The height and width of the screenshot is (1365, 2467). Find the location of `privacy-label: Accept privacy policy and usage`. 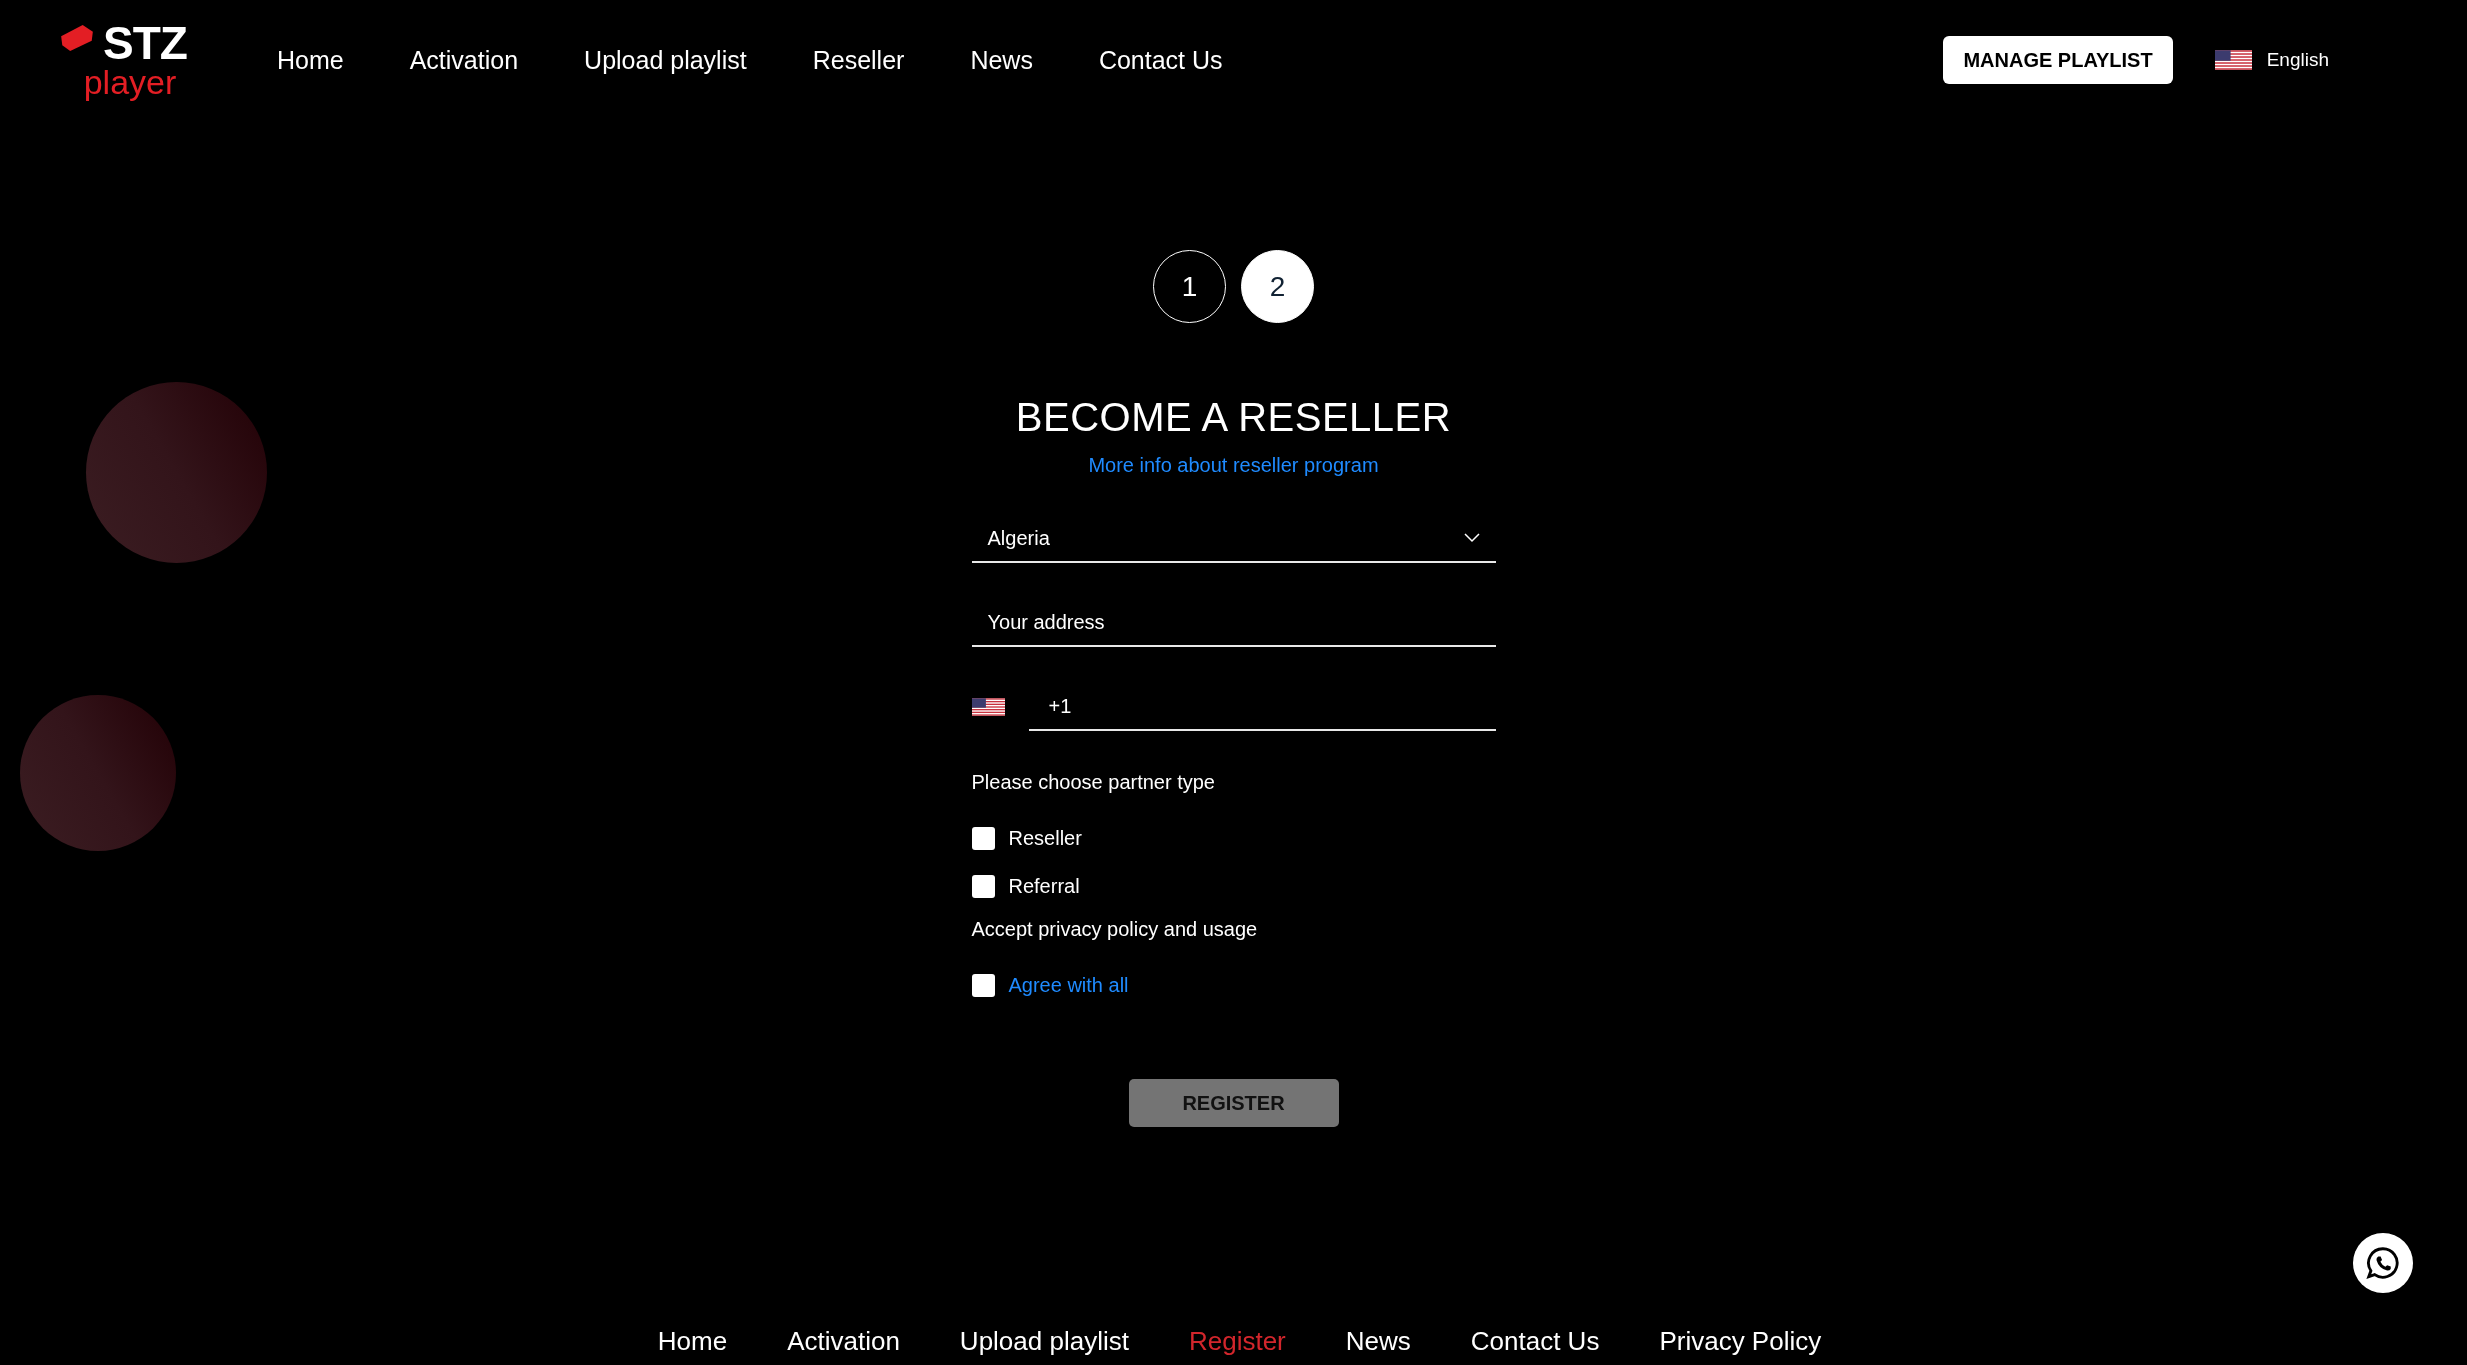

privacy-label: Accept privacy policy and usage is located at coordinates (1115, 929).